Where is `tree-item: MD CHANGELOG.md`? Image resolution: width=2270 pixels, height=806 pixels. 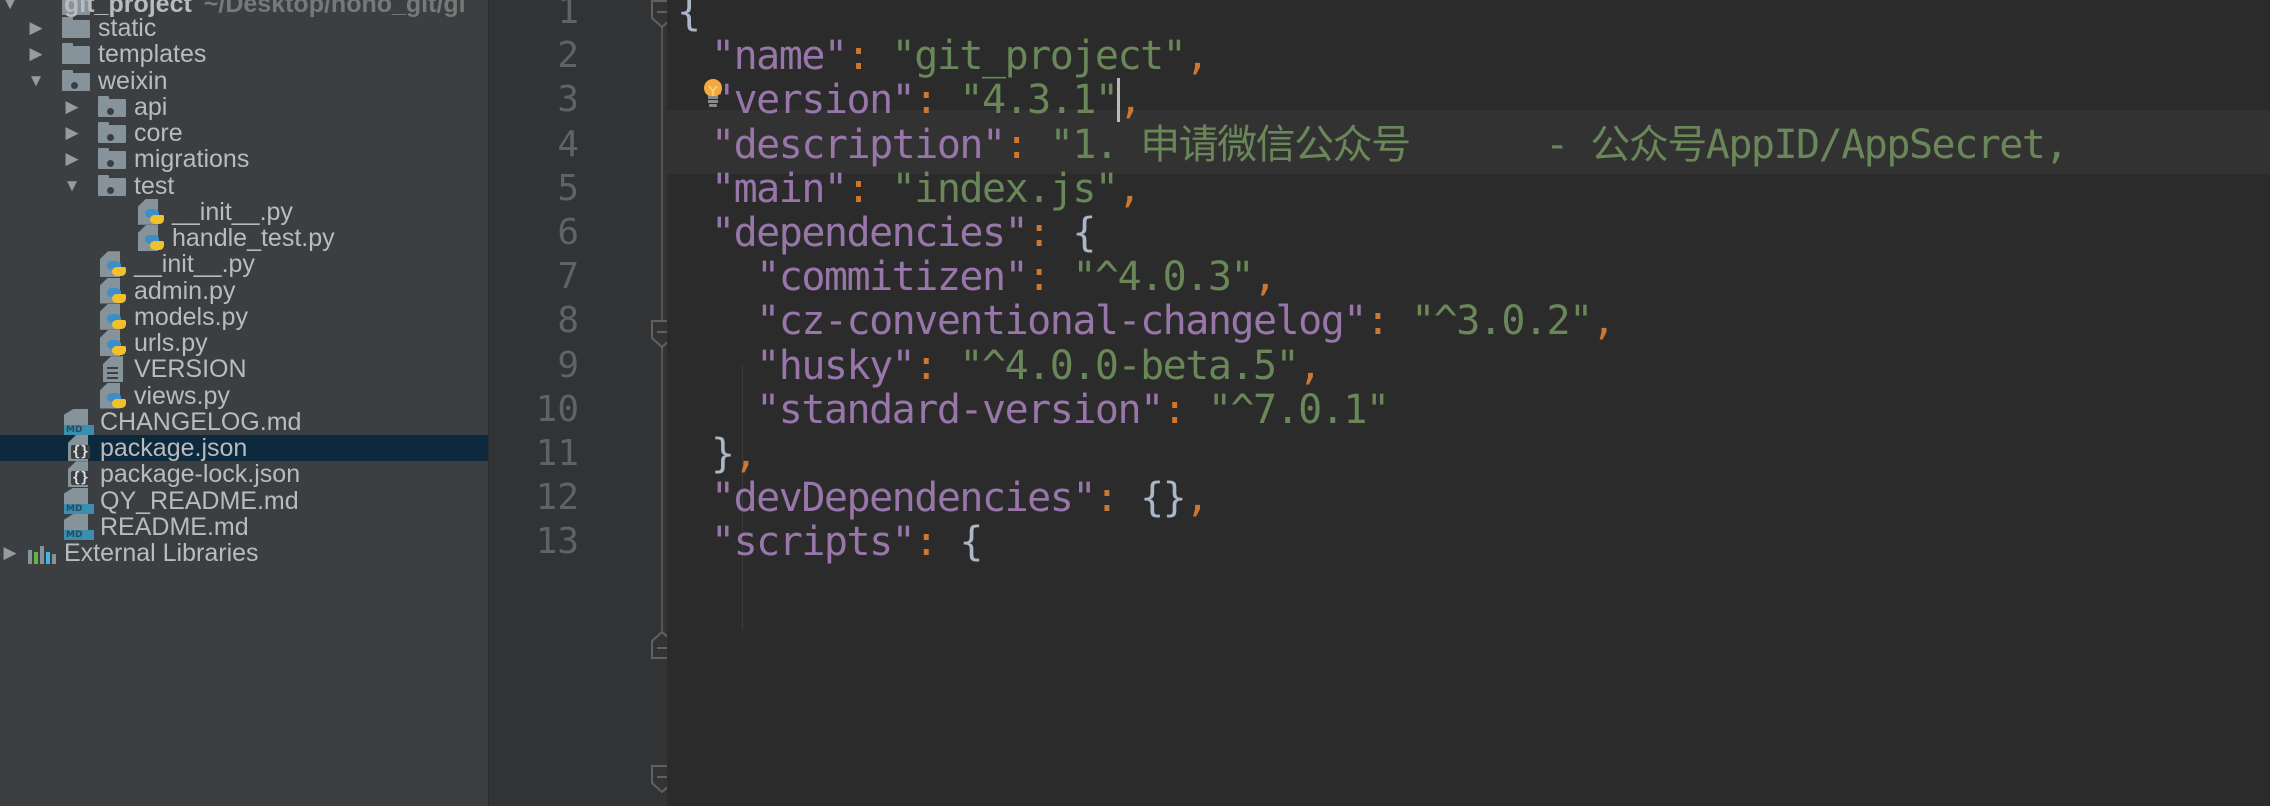 tree-item: MD CHANGELOG.md is located at coordinates (244, 421).